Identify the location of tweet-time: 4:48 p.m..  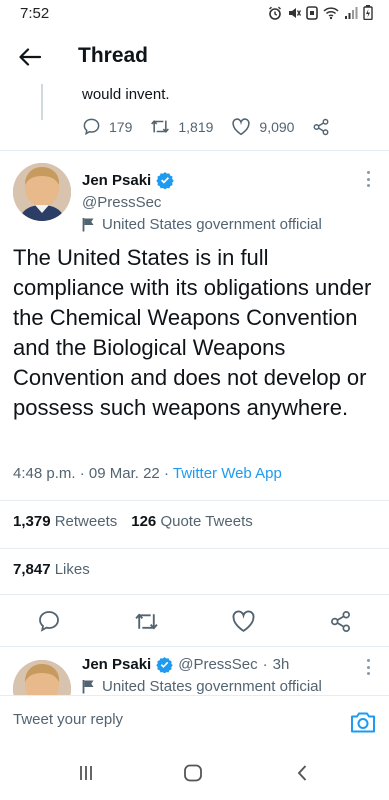
(44, 473).